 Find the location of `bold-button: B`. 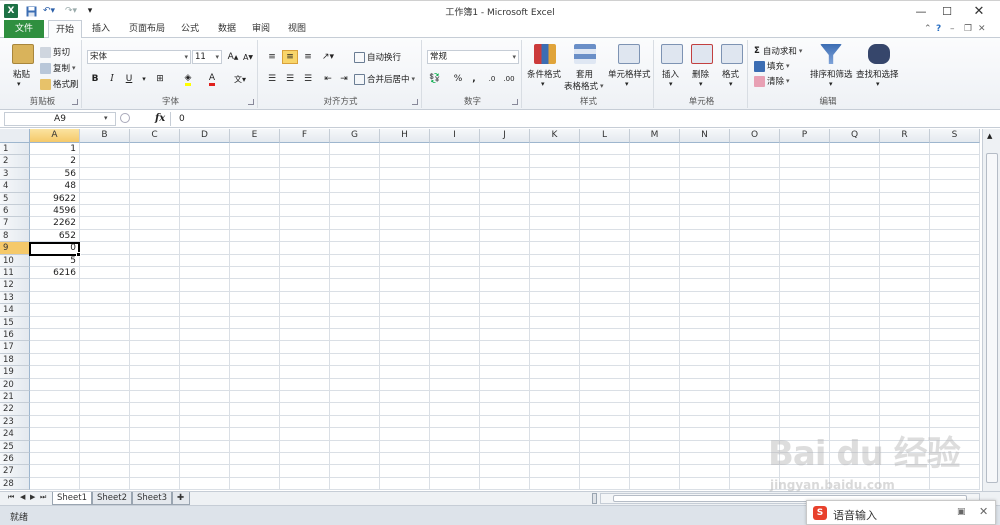

bold-button: B is located at coordinates (95, 79).